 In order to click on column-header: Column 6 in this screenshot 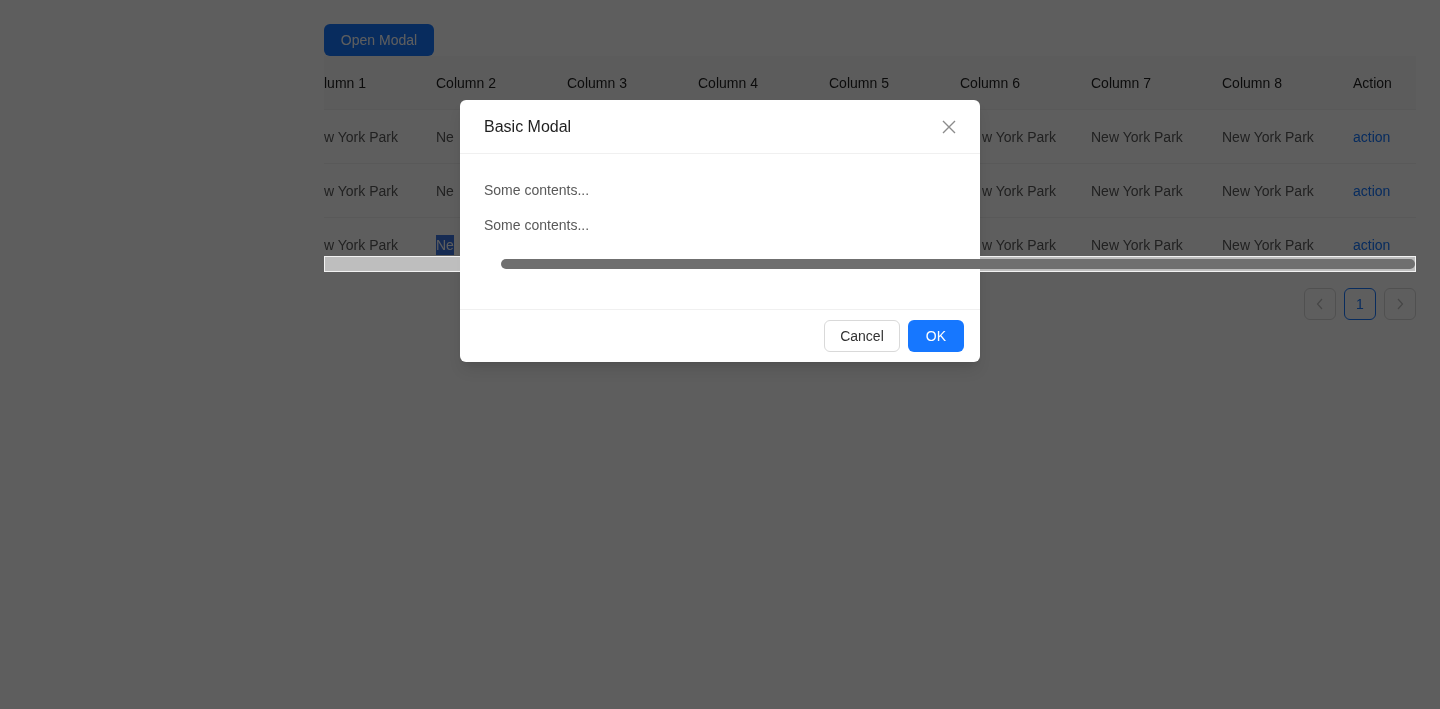, I will do `click(990, 83)`.